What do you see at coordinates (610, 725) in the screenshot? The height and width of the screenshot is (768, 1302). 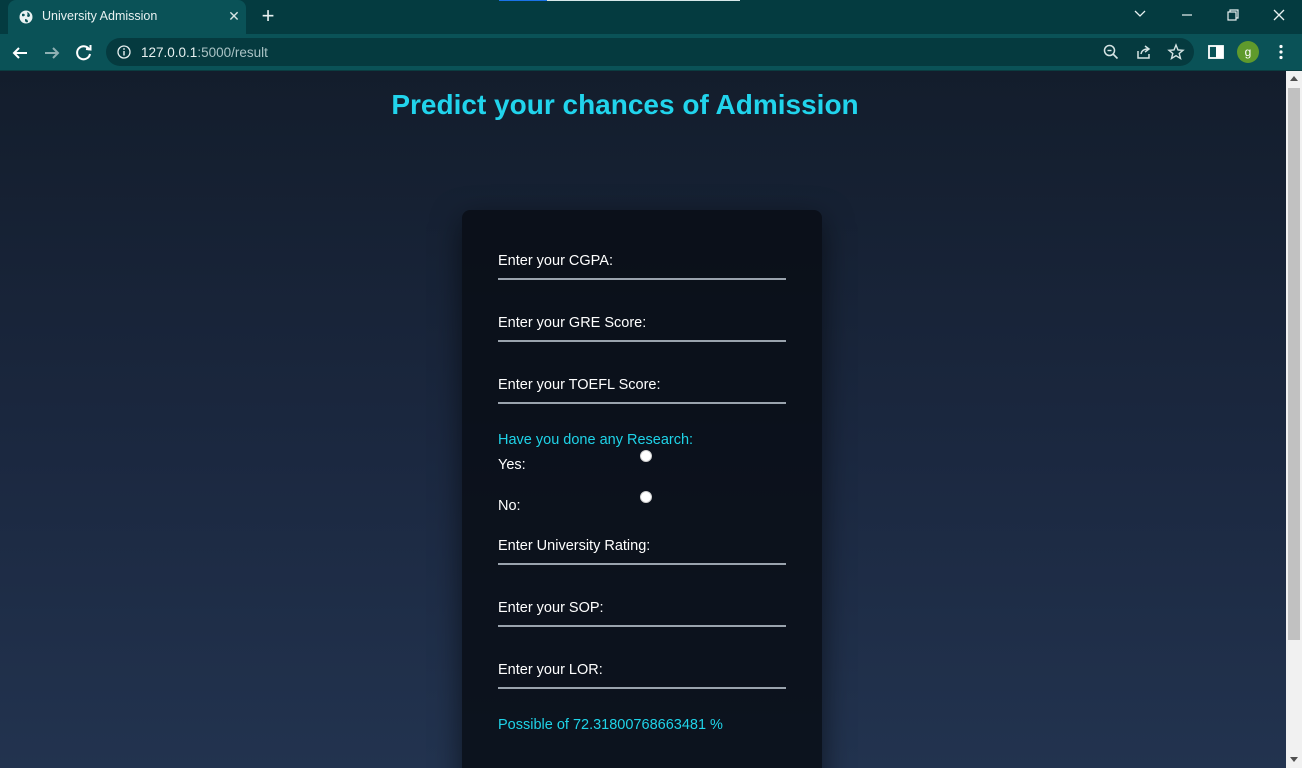 I see `prediction-result: Possible of 72.31800768663481 %` at bounding box center [610, 725].